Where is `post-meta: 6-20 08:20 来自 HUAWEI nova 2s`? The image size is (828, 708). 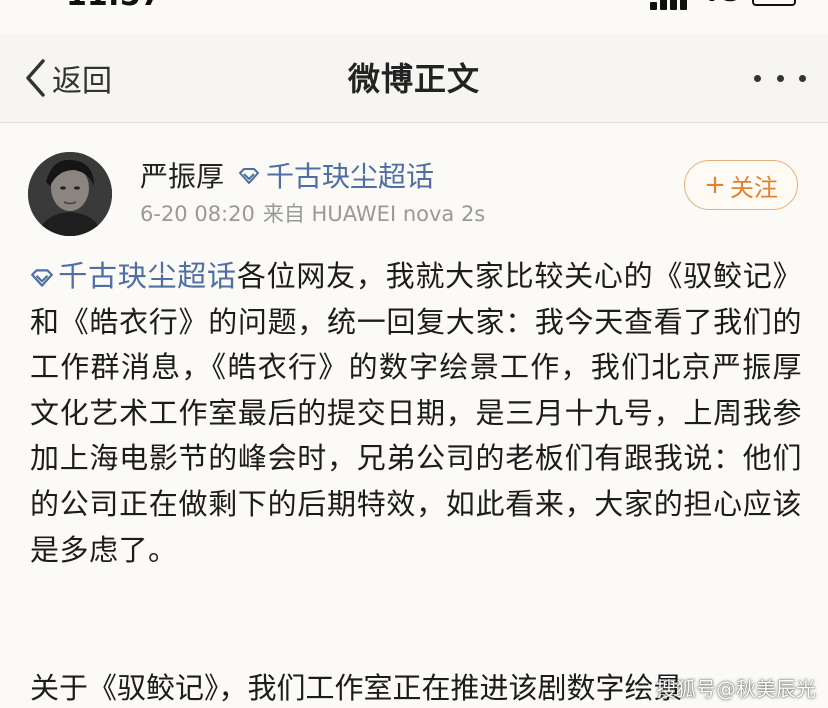 post-meta: 6-20 08:20 来自 HUAWEI nova 2s is located at coordinates (312, 213).